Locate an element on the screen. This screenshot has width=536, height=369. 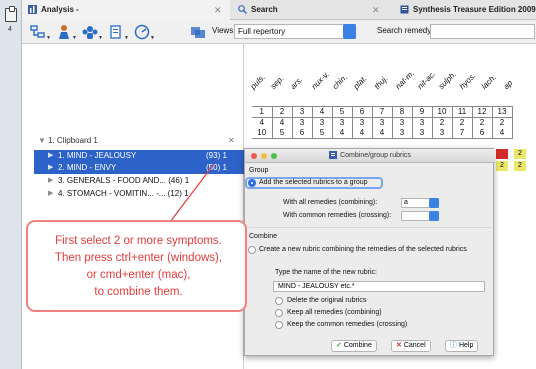
keep-all-label: Keep all remedies (combining) is located at coordinates (334, 312).